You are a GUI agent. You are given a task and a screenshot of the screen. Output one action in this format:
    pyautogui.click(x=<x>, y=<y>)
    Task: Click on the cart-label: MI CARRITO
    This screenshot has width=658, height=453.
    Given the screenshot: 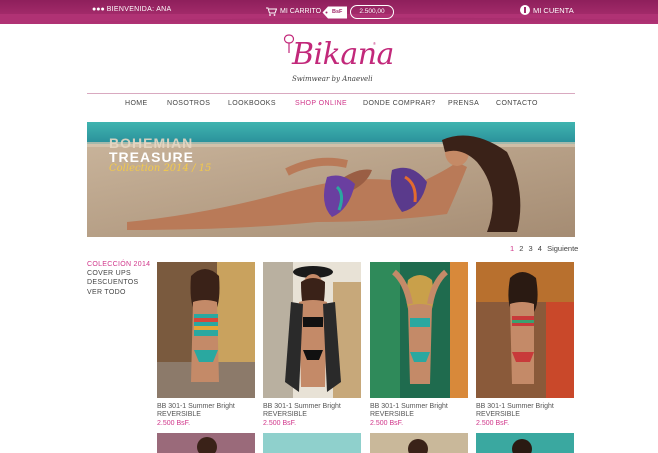 What is the action you would take?
    pyautogui.click(x=301, y=11)
    